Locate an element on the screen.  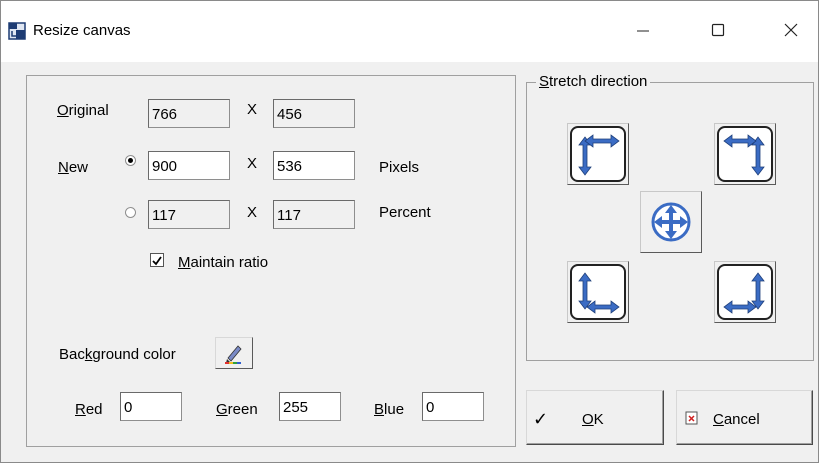
app-icon is located at coordinates (17, 31).